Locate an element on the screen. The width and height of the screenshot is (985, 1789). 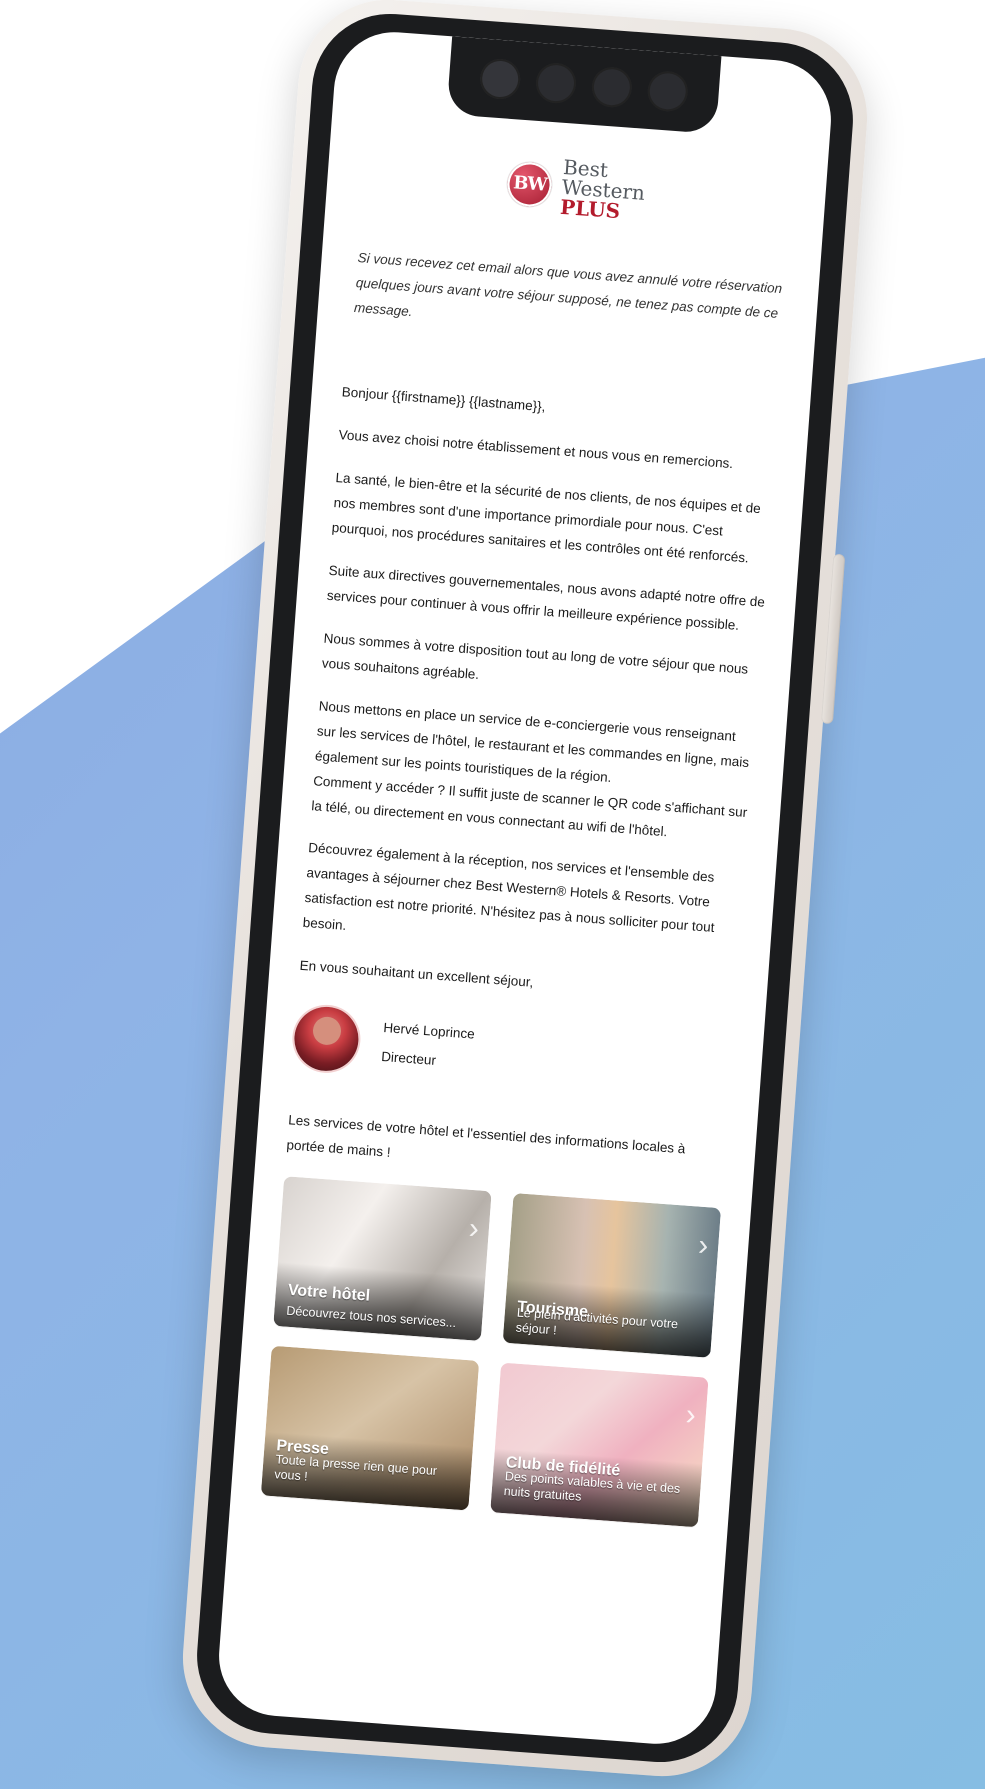
best-western-logo: BW Best Western PLUS is located at coordinates (576, 188).